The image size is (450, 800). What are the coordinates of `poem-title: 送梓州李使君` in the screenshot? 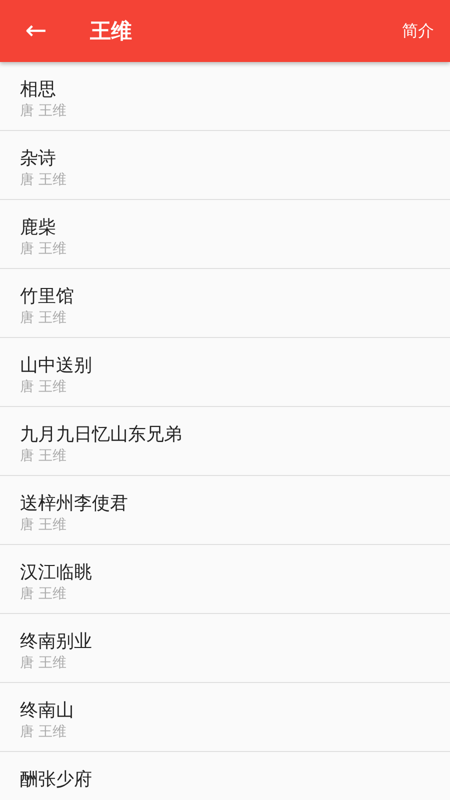 It's located at (74, 504).